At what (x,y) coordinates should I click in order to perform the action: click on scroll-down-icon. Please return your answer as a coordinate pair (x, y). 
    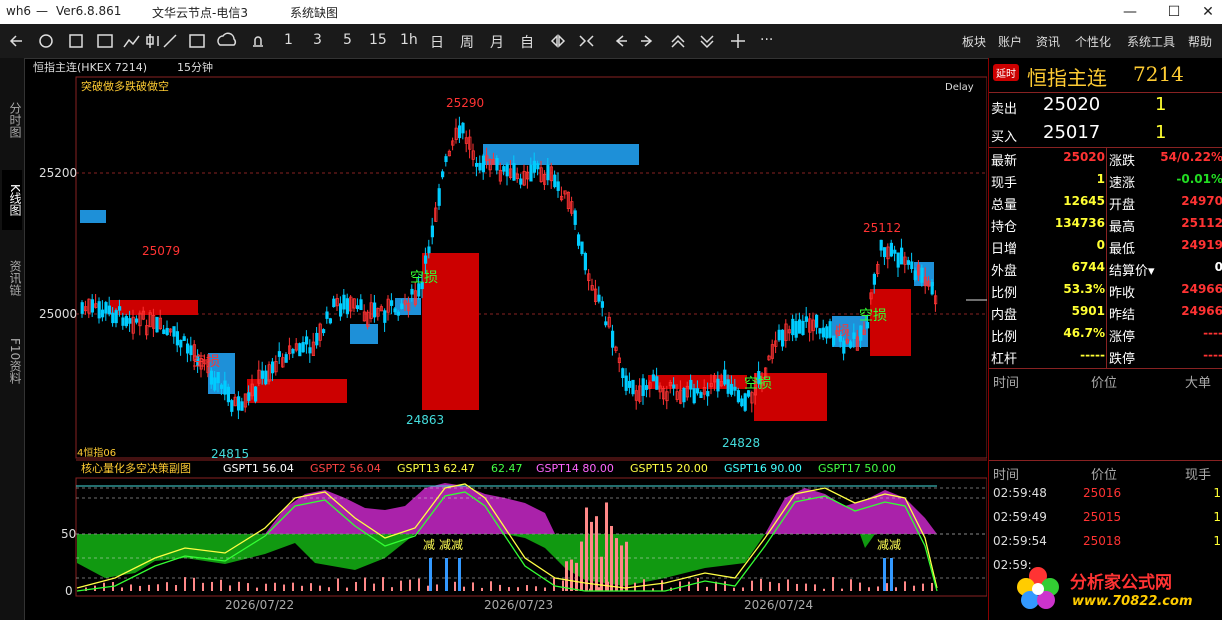
    Looking at the image, I should click on (707, 42).